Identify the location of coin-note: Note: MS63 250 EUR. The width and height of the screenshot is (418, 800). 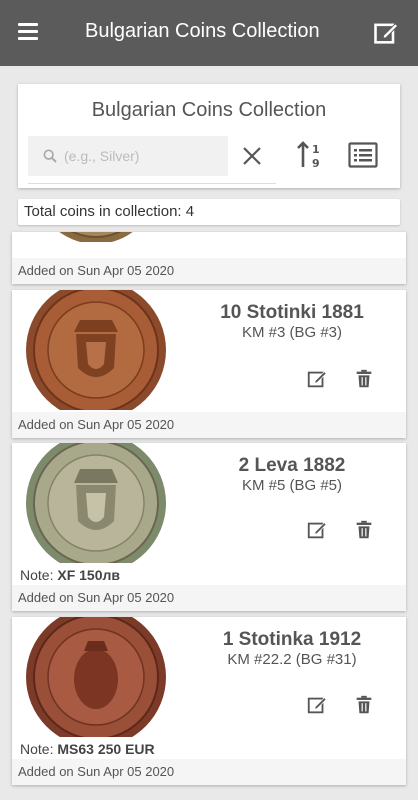
(87, 749).